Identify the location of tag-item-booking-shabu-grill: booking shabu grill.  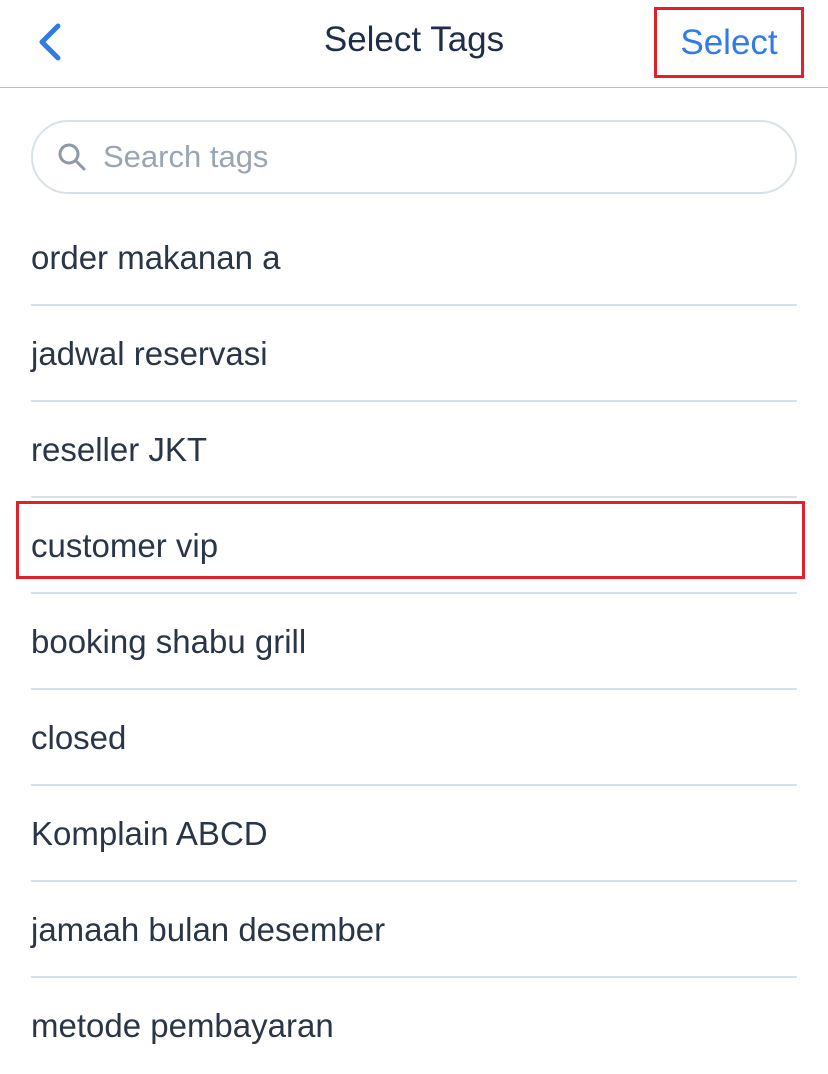
(414, 642).